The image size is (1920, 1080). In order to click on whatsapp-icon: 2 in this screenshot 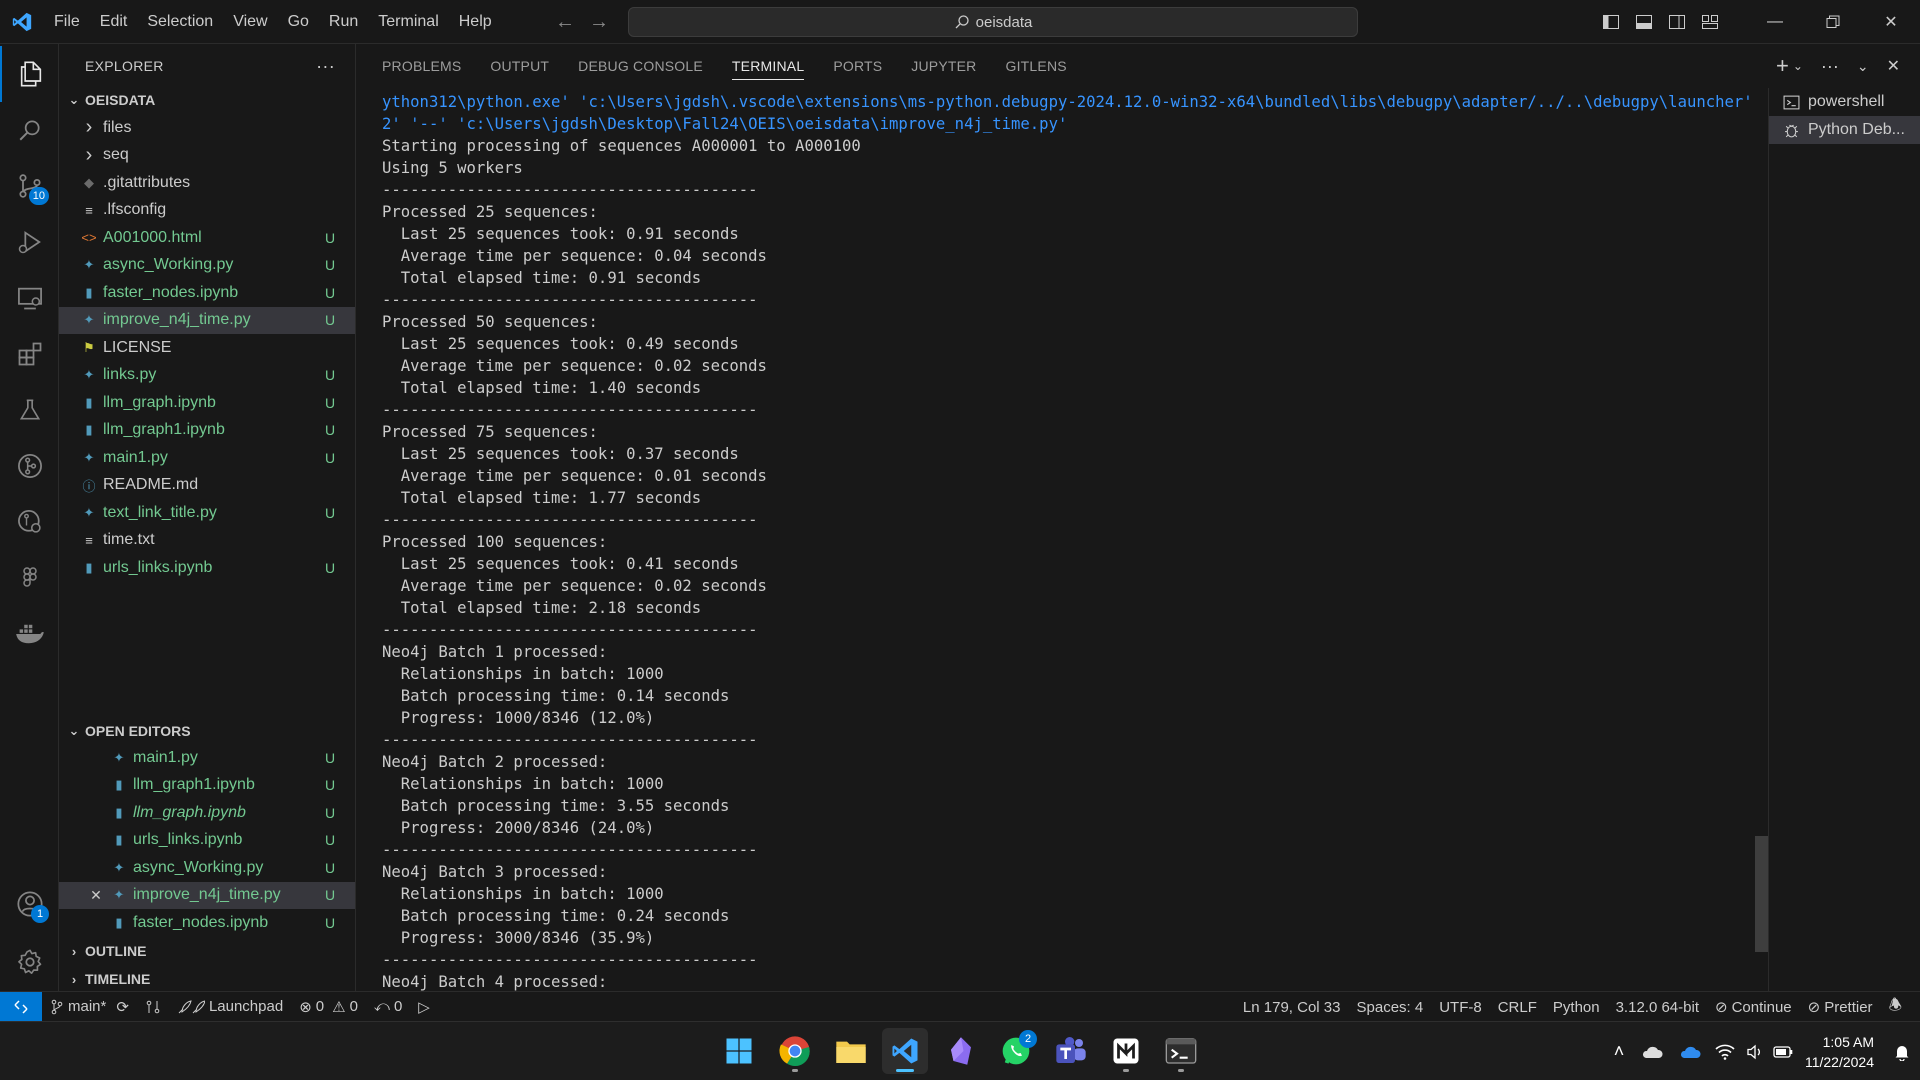, I will do `click(1016, 1051)`.